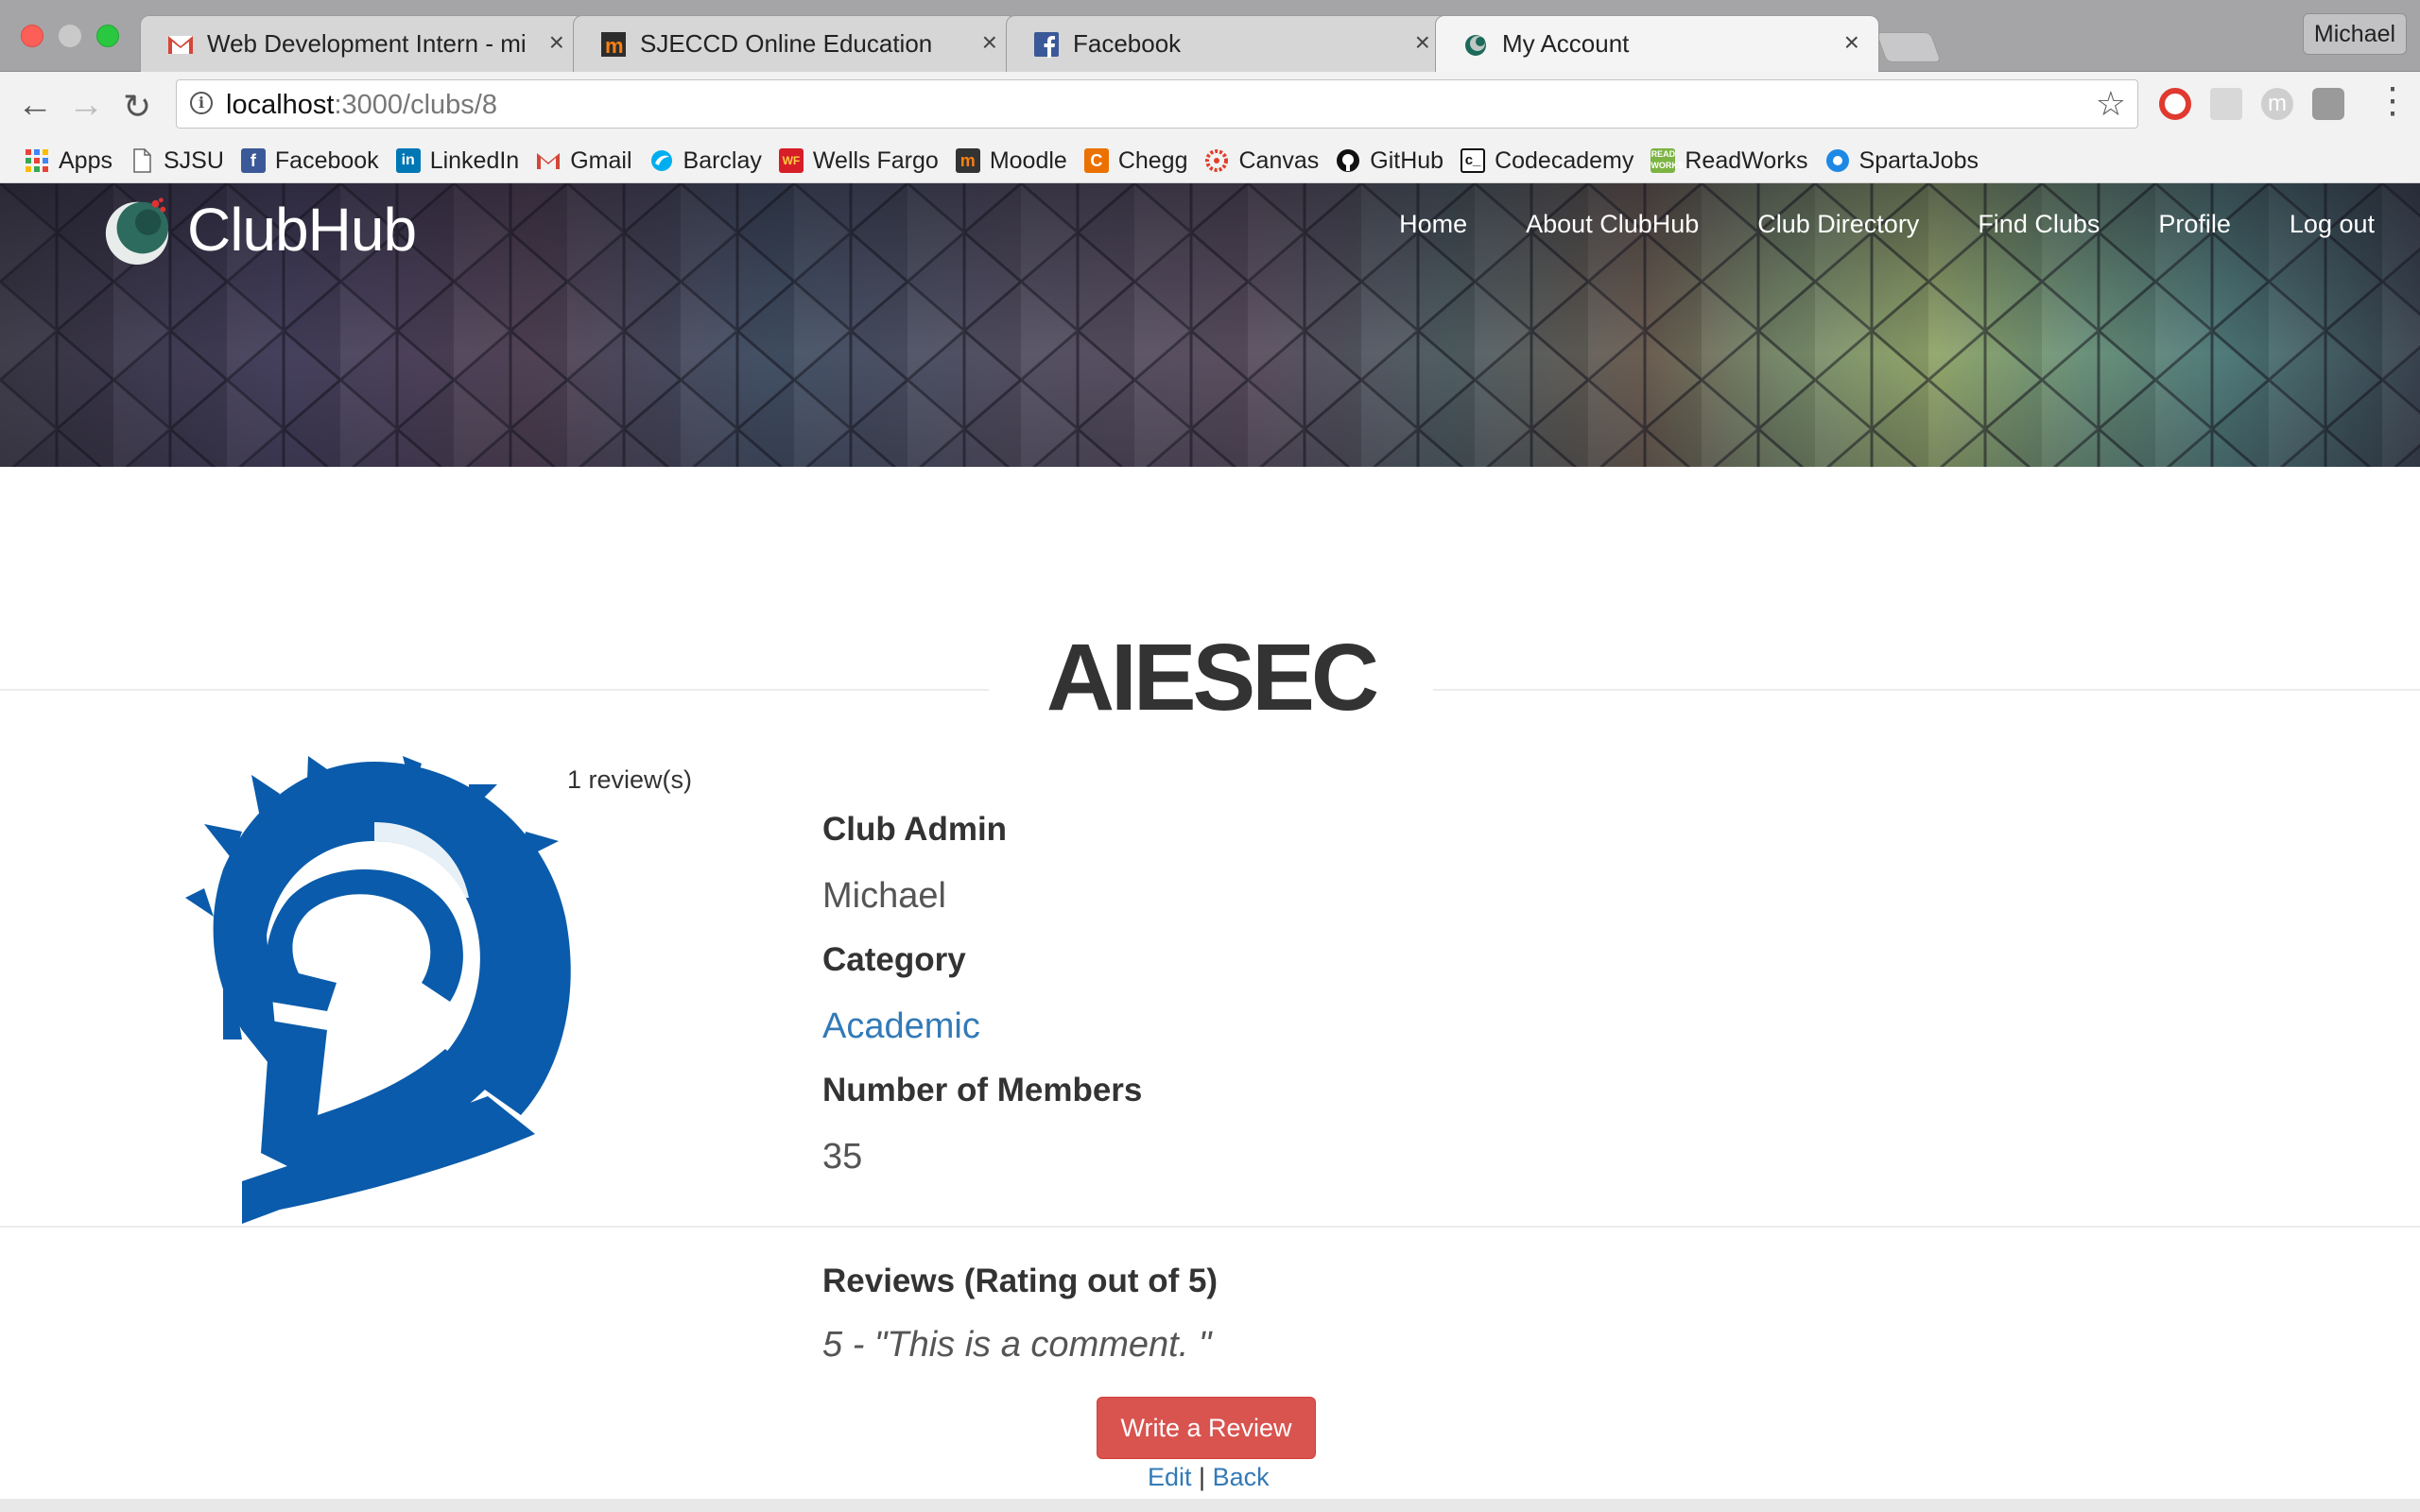 The image size is (2420, 1512). I want to click on bookmark-label: Gmail, so click(601, 160).